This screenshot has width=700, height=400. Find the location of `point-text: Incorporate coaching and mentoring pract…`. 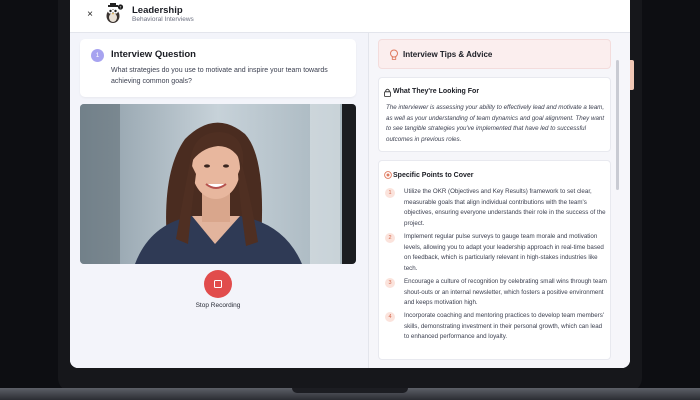

point-text: Incorporate coaching and mentoring pract… is located at coordinates (504, 326).